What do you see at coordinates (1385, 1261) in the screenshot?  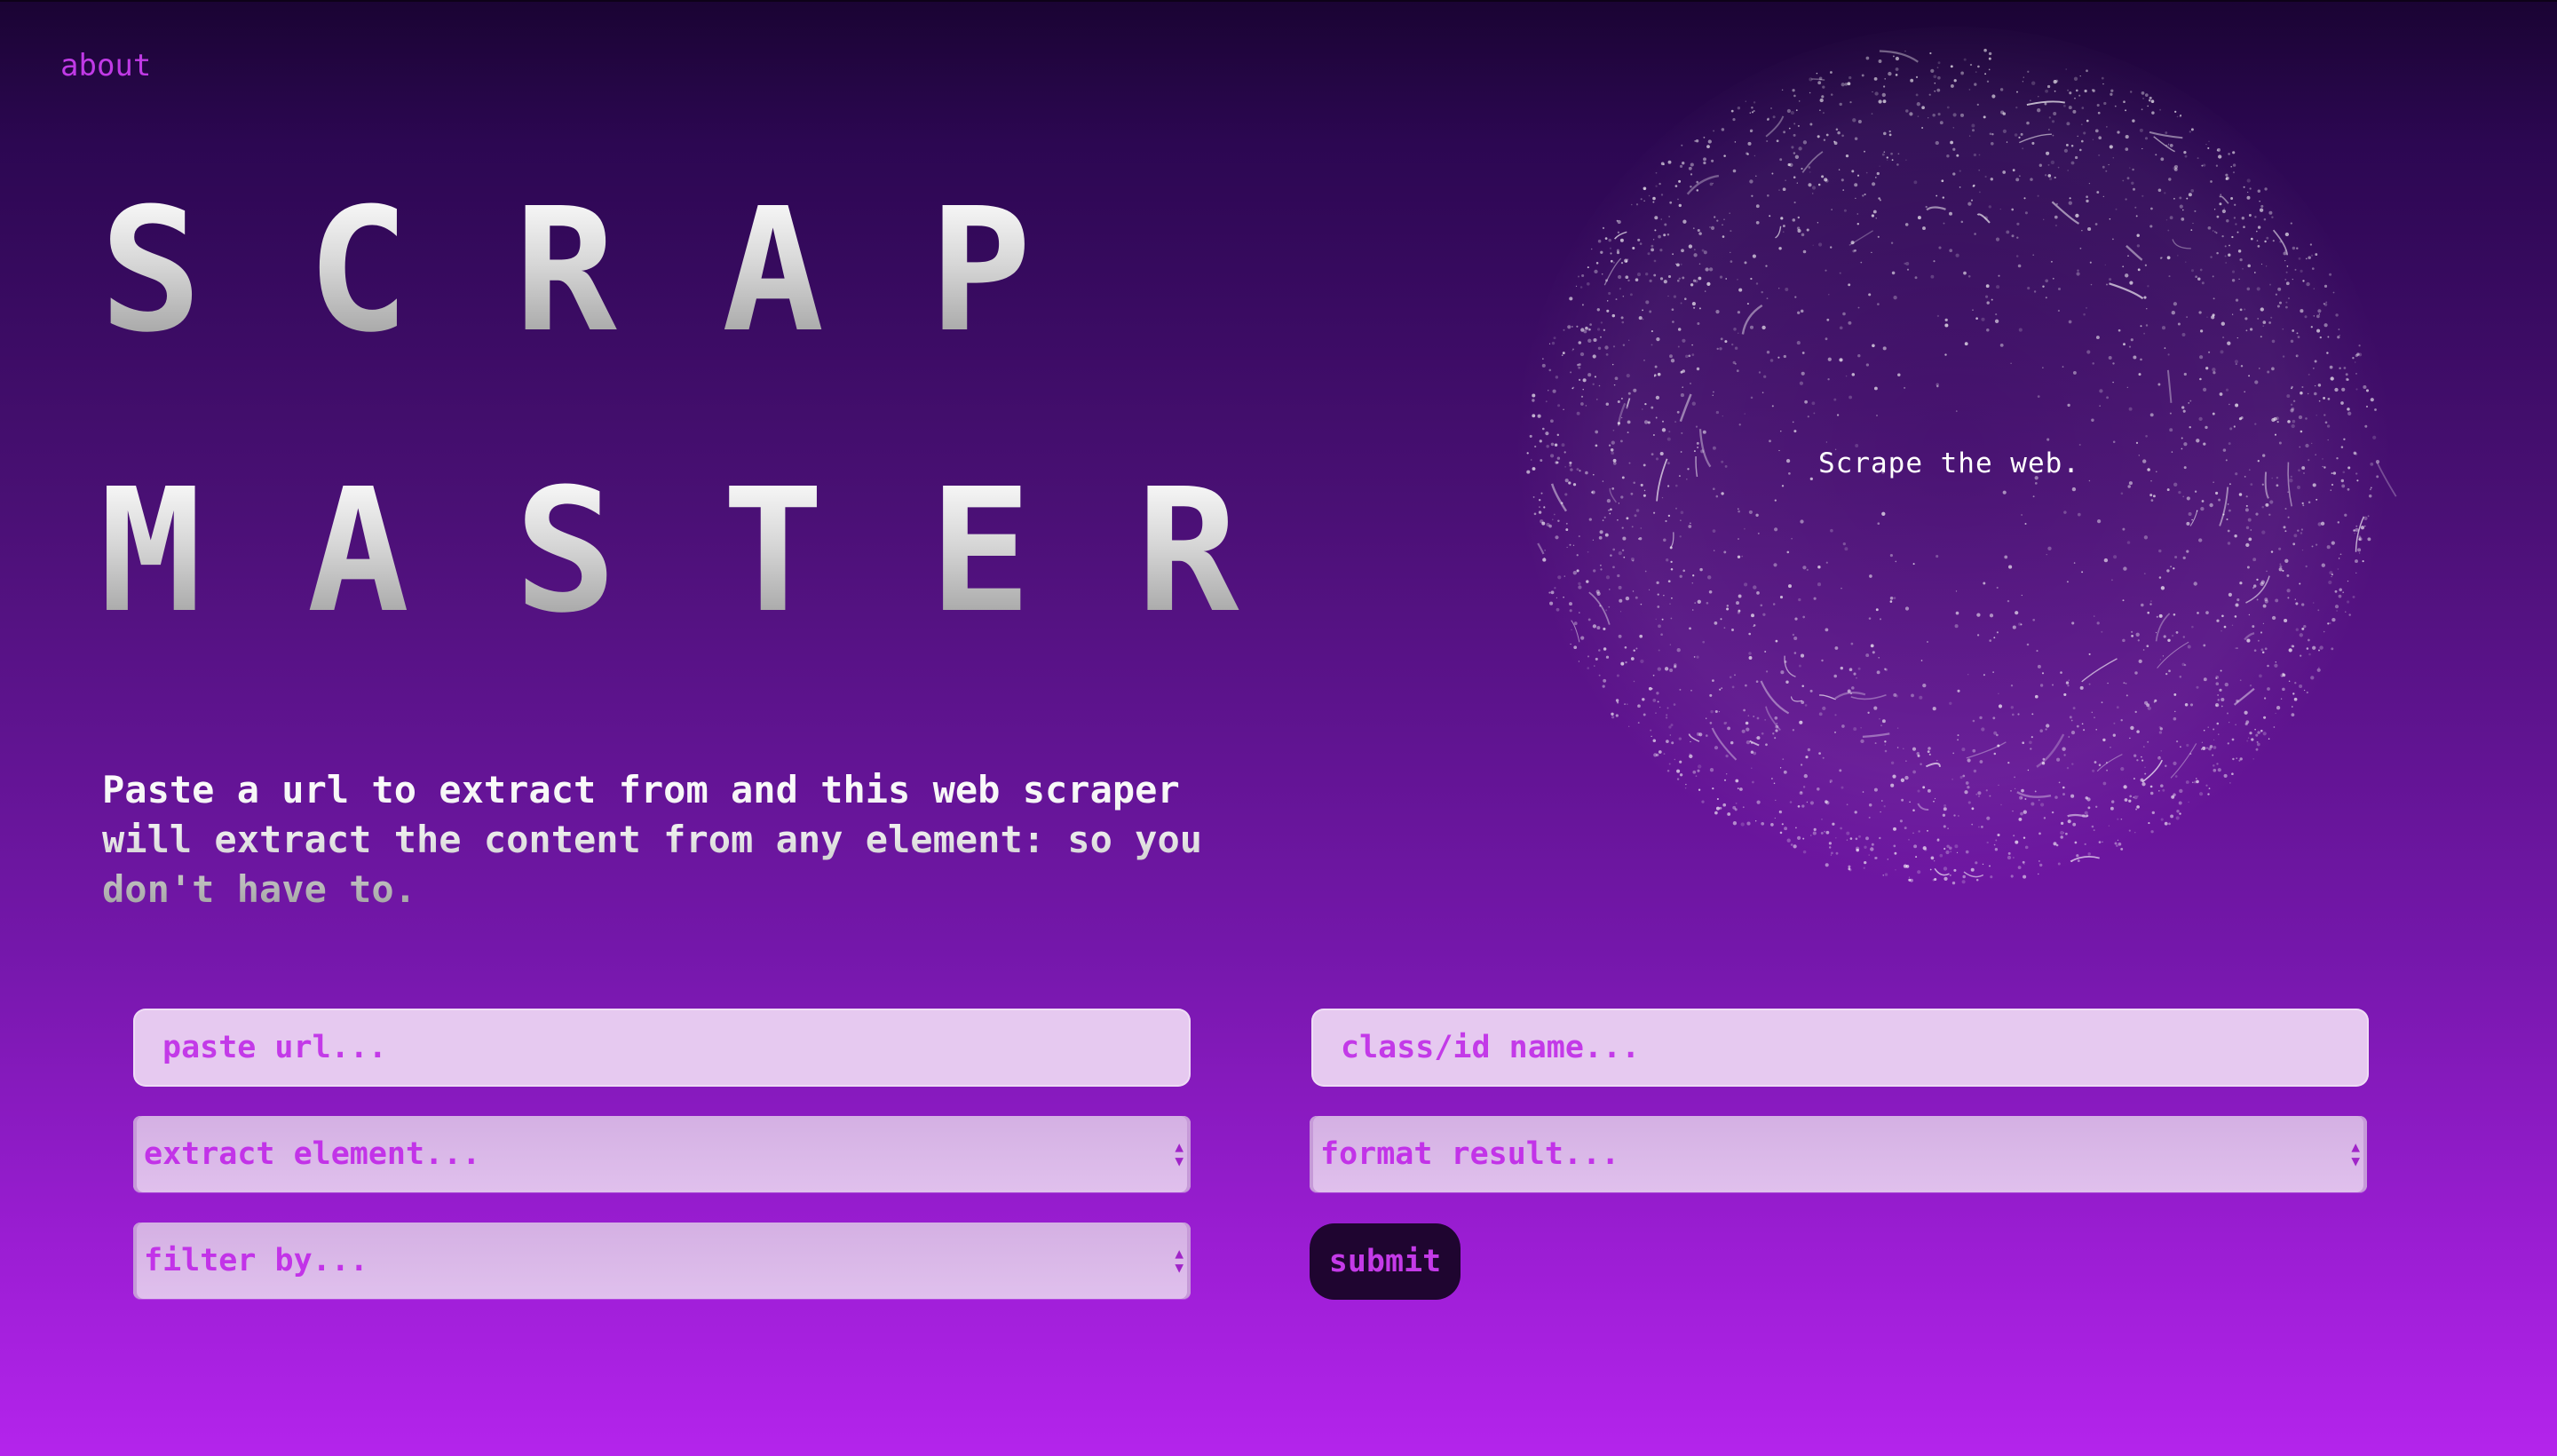 I see `submit-button: submit` at bounding box center [1385, 1261].